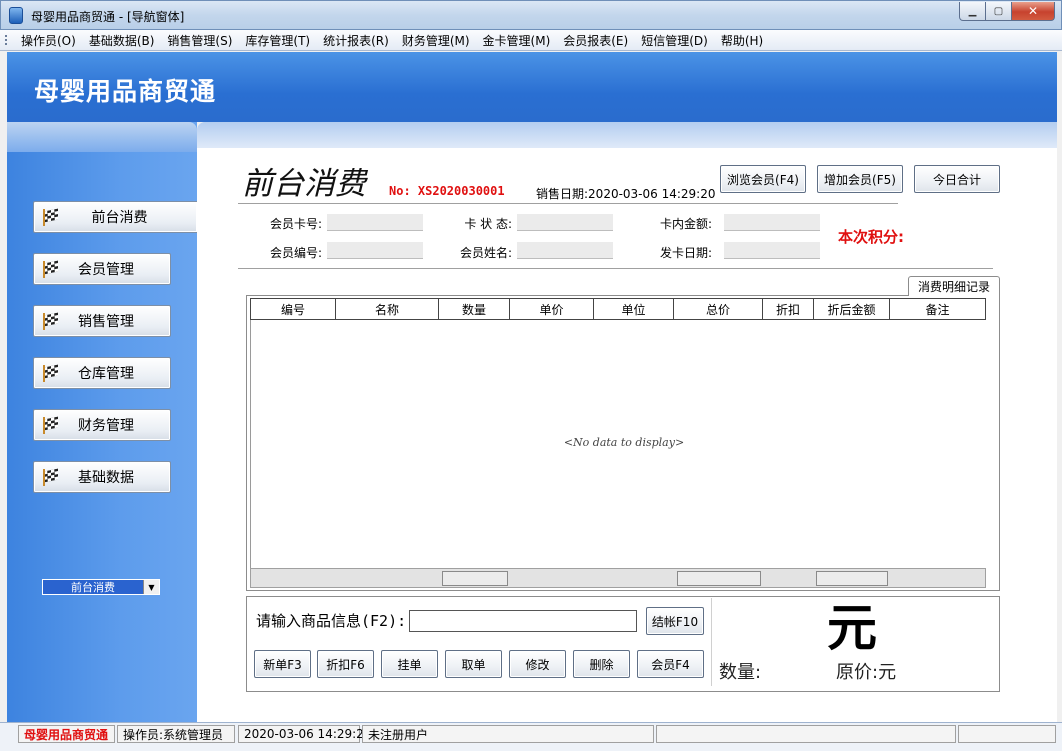  What do you see at coordinates (66, 734) in the screenshot?
I see `status-brand: 母婴用品商贸通` at bounding box center [66, 734].